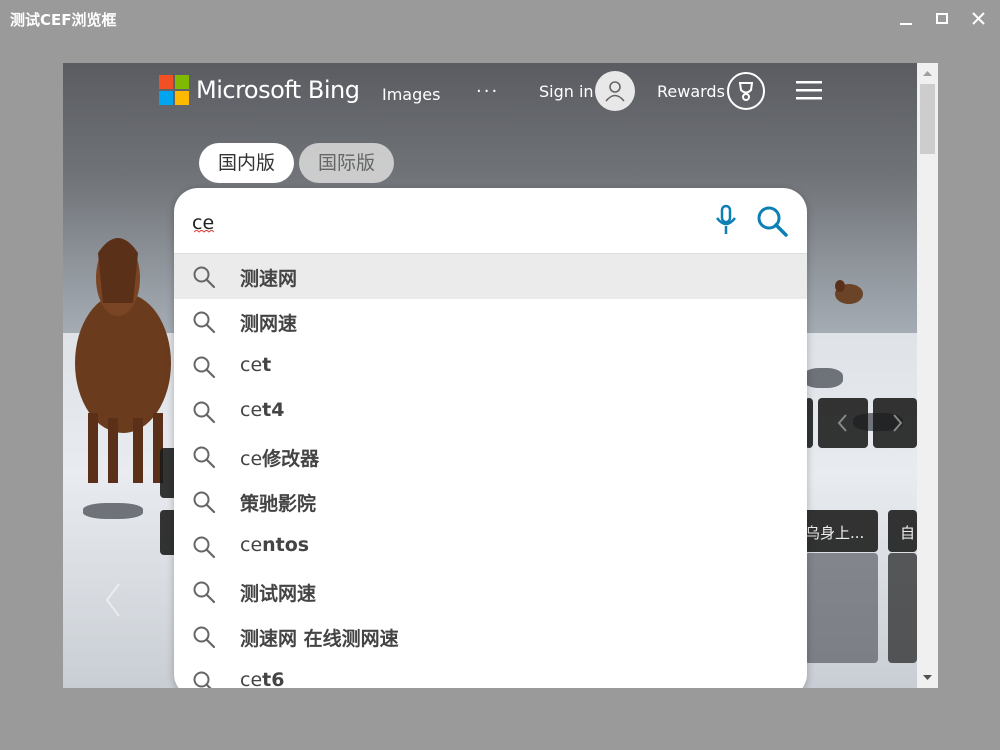  Describe the element at coordinates (691, 91) in the screenshot. I see `rewards-link: Rewards` at that location.